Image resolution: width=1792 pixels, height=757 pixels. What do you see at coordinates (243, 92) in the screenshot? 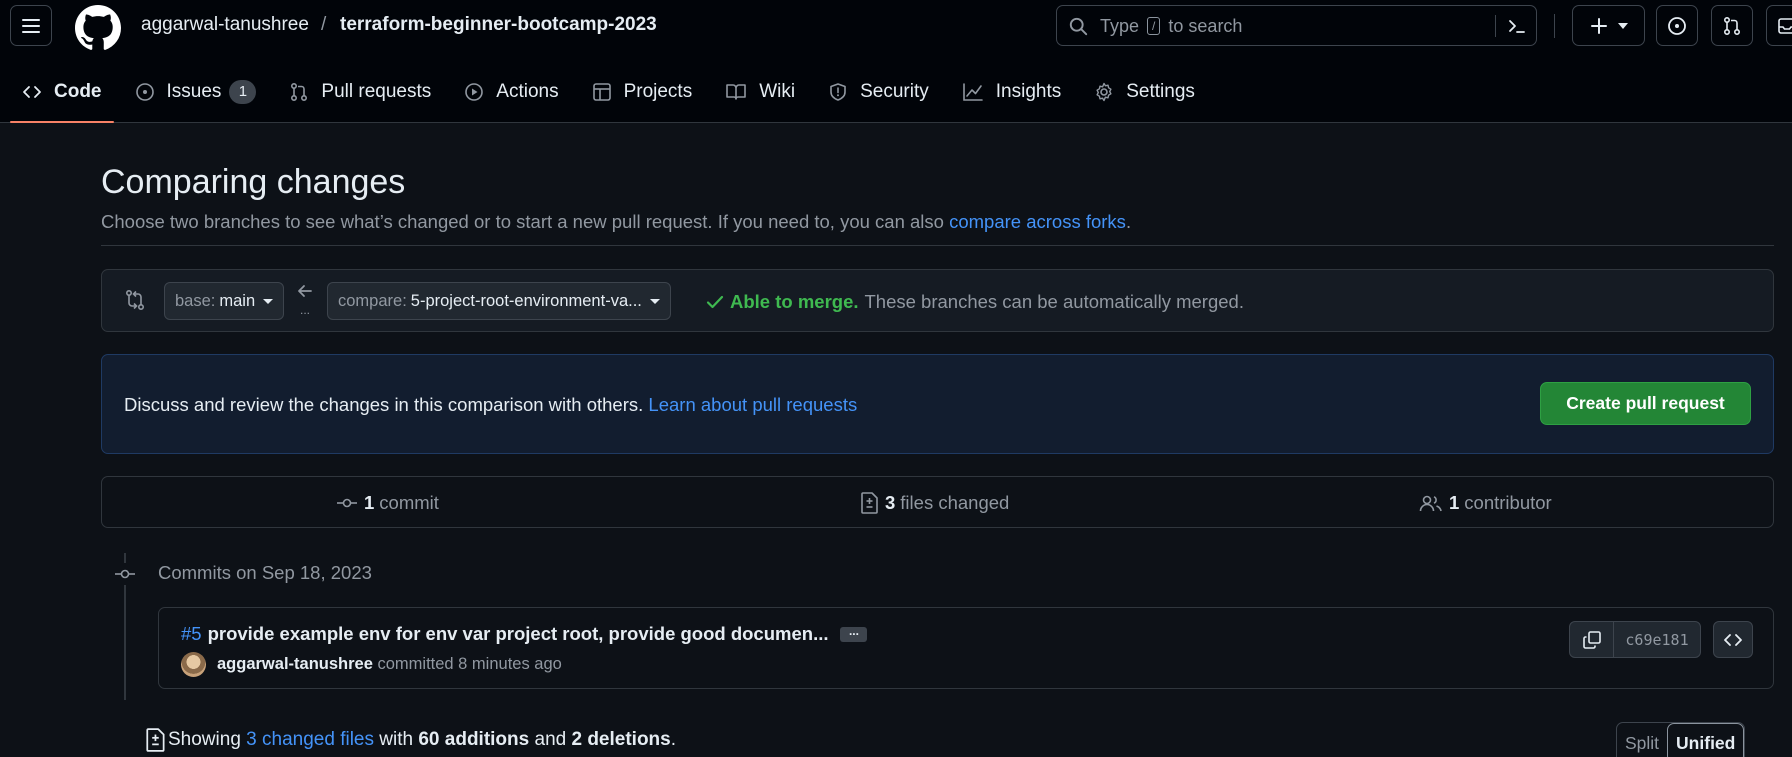
I see `issues-count-badge: 1` at bounding box center [243, 92].